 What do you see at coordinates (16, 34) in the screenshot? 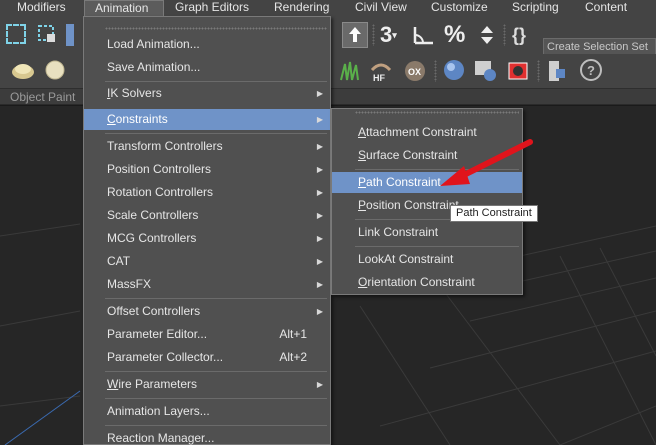
I see `select-region-icon` at bounding box center [16, 34].